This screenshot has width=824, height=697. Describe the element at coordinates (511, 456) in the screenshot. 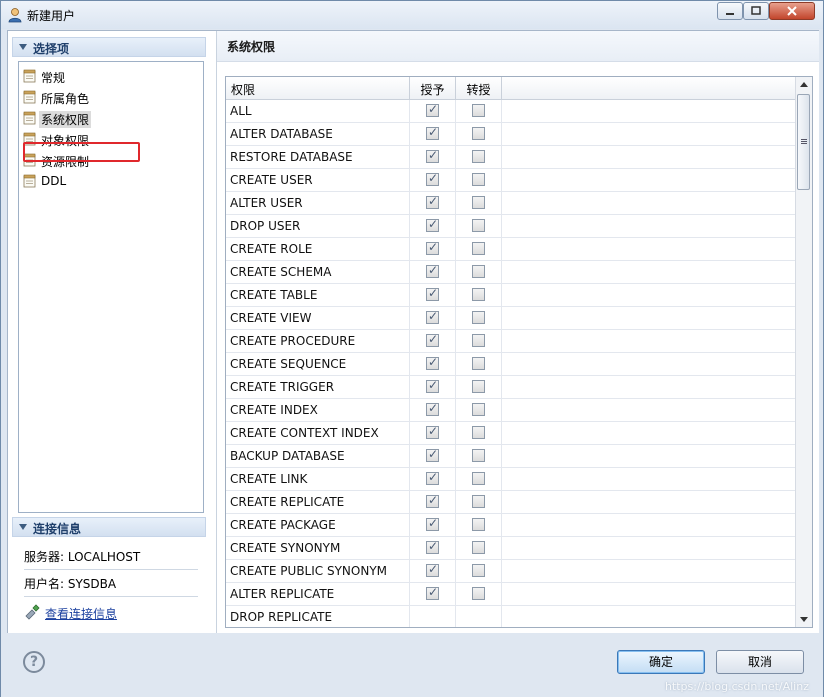

I see `table-row: BACKUP DATABASE` at that location.